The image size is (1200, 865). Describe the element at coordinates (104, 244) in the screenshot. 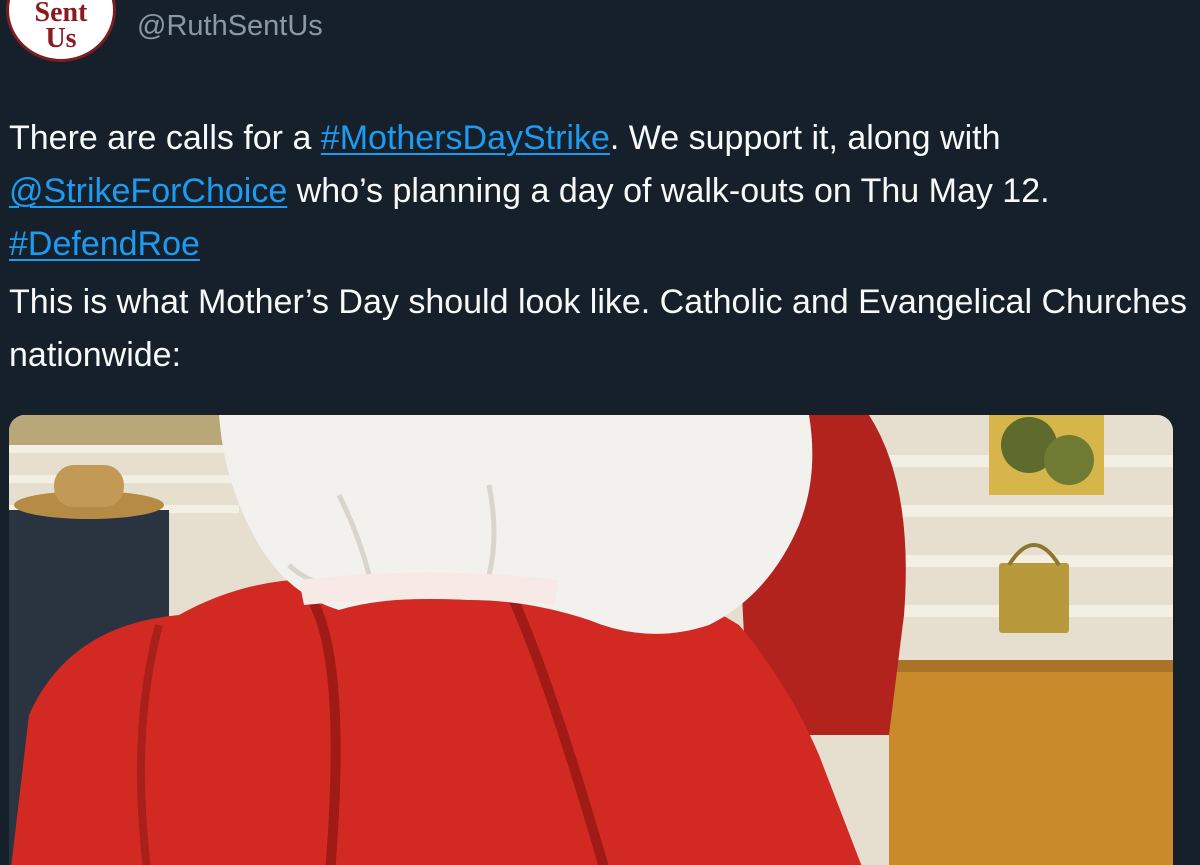

I see `hashtag-defendroe-link: #DefendRoe` at that location.